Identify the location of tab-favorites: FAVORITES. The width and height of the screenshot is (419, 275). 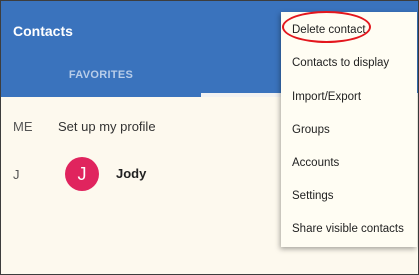
(101, 79).